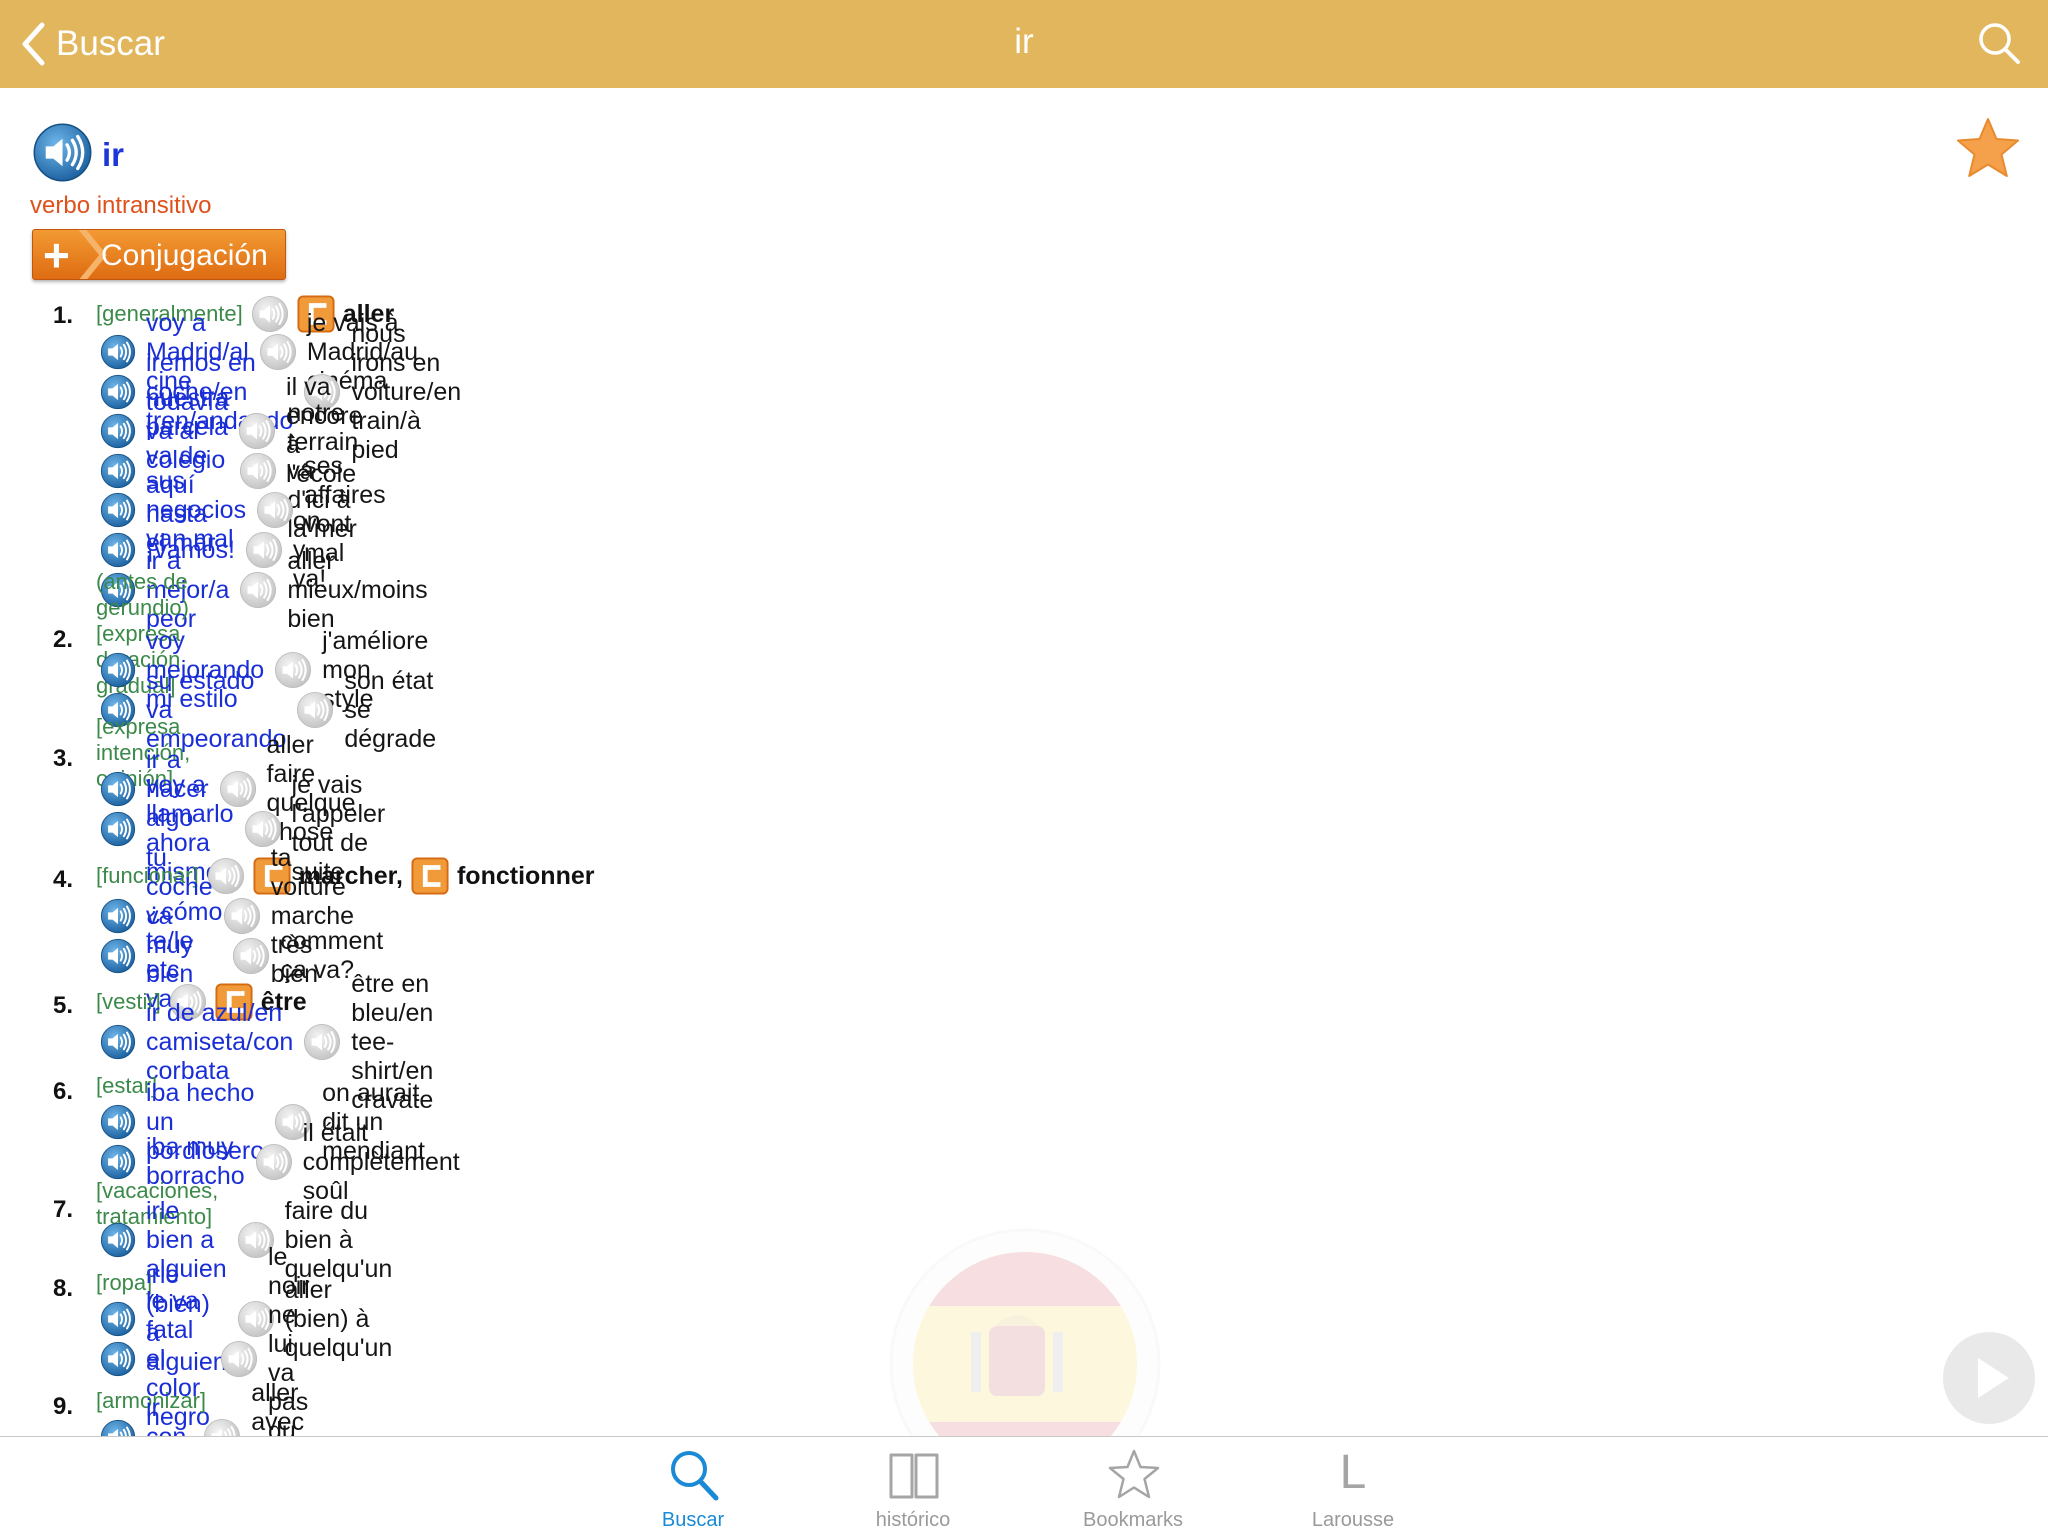 This screenshot has width=2048, height=1536. Describe the element at coordinates (525, 875) in the screenshot. I see `translation: fonctionner` at that location.